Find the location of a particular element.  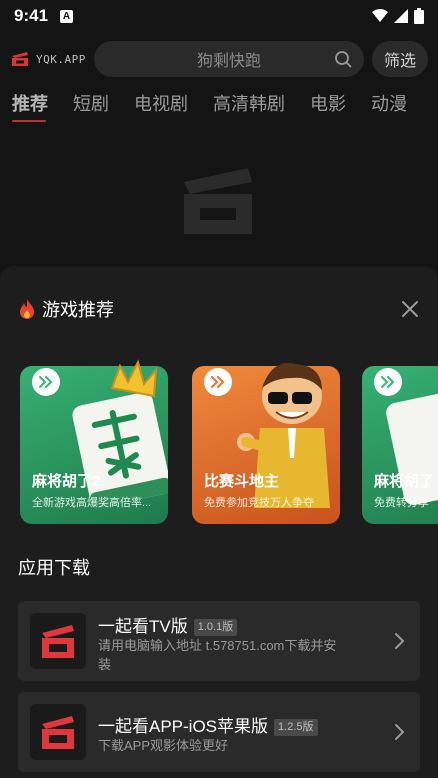

tab-label: 推荐 is located at coordinates (30, 104).